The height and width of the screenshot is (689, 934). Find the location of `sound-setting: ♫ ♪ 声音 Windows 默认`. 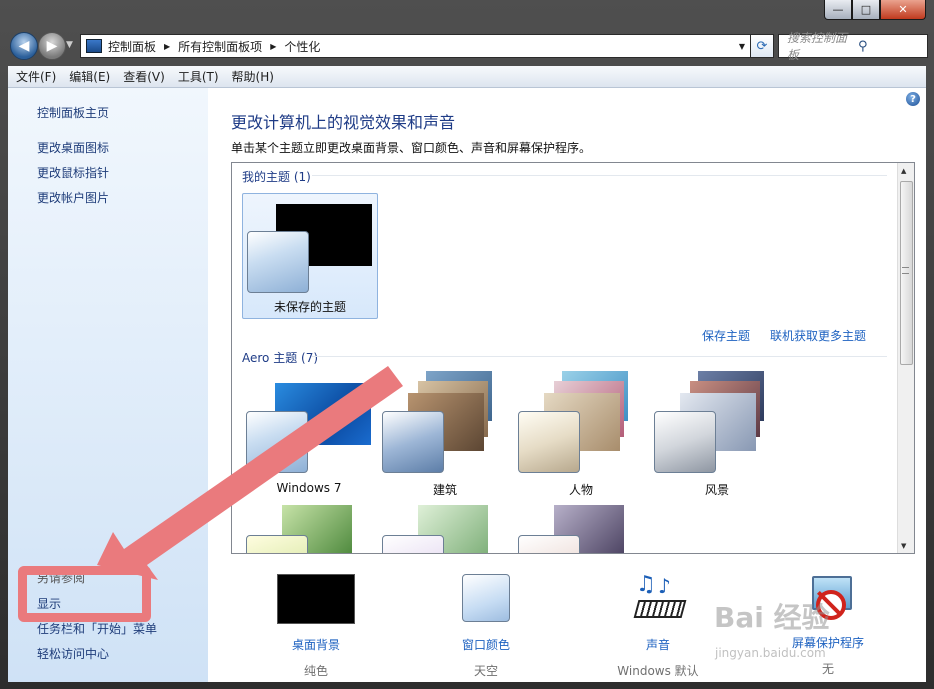

sound-setting: ♫ ♪ 声音 Windows 默认 is located at coordinates (658, 625).